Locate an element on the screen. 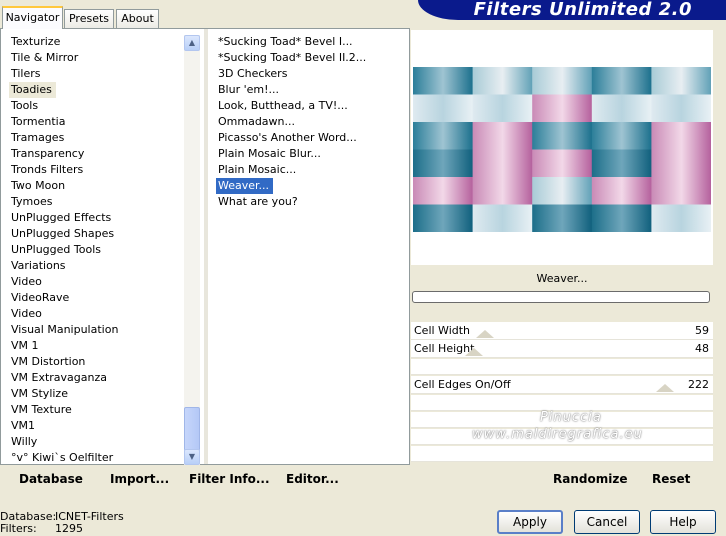 This screenshot has width=726, height=536. scrollbar-thumb is located at coordinates (192, 429).